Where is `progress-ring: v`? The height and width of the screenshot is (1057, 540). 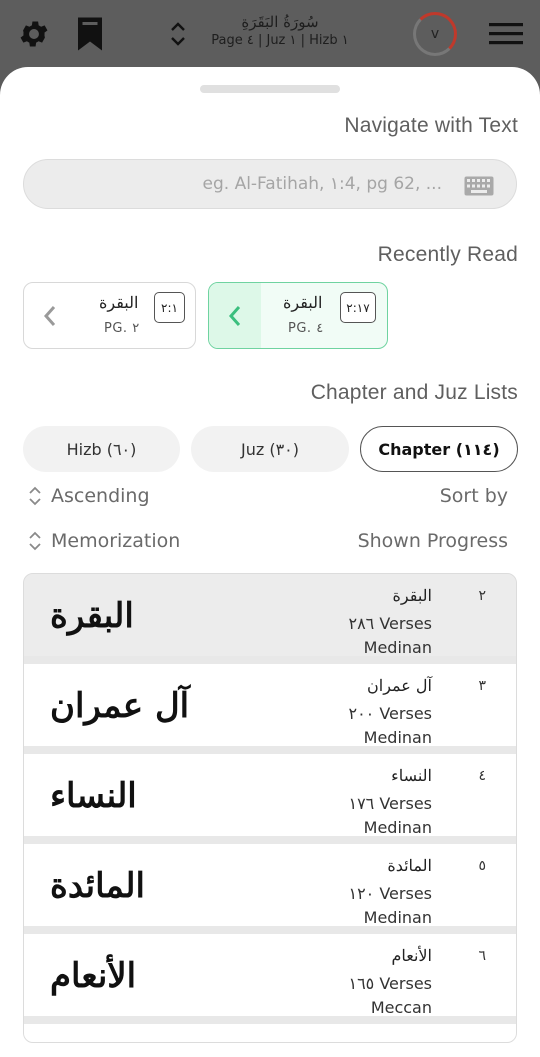 progress-ring: v is located at coordinates (435, 34).